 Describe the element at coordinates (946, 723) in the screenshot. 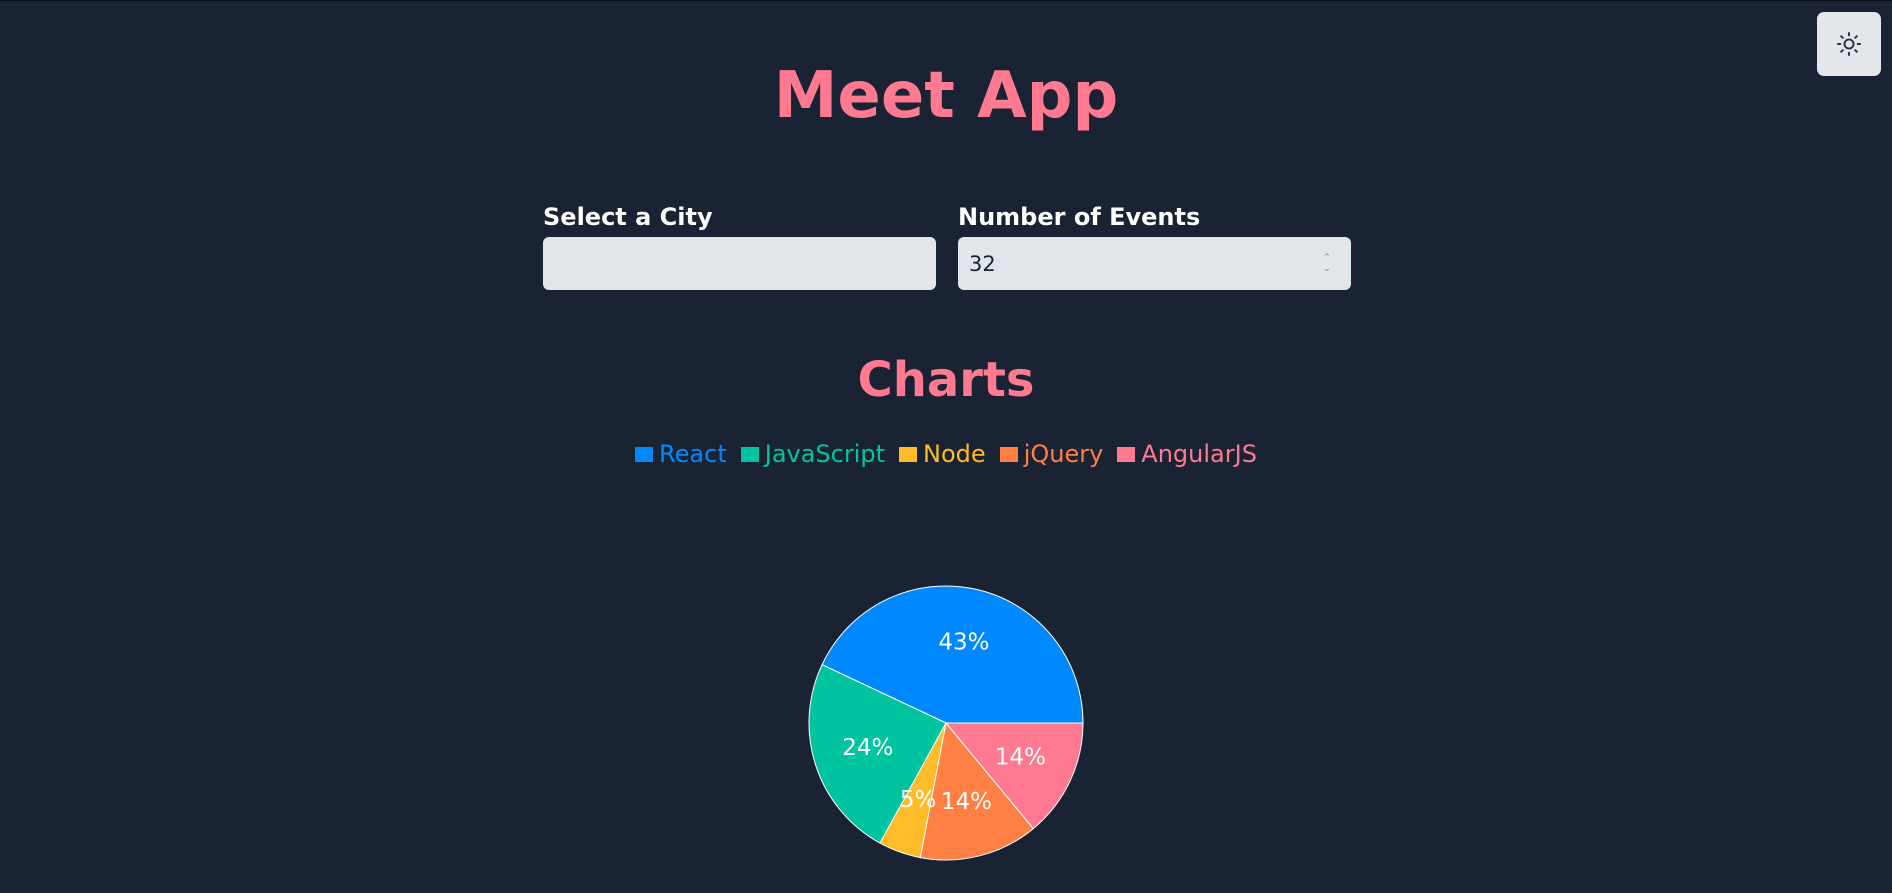

I see `pie-chart: 43%24%5% 14%14%` at that location.